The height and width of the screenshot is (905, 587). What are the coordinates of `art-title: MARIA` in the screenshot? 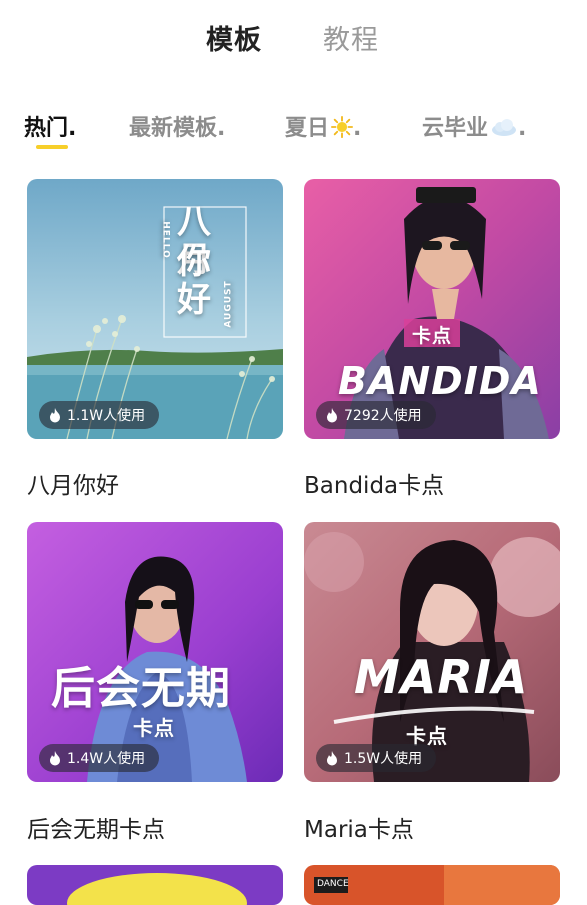 It's located at (441, 677).